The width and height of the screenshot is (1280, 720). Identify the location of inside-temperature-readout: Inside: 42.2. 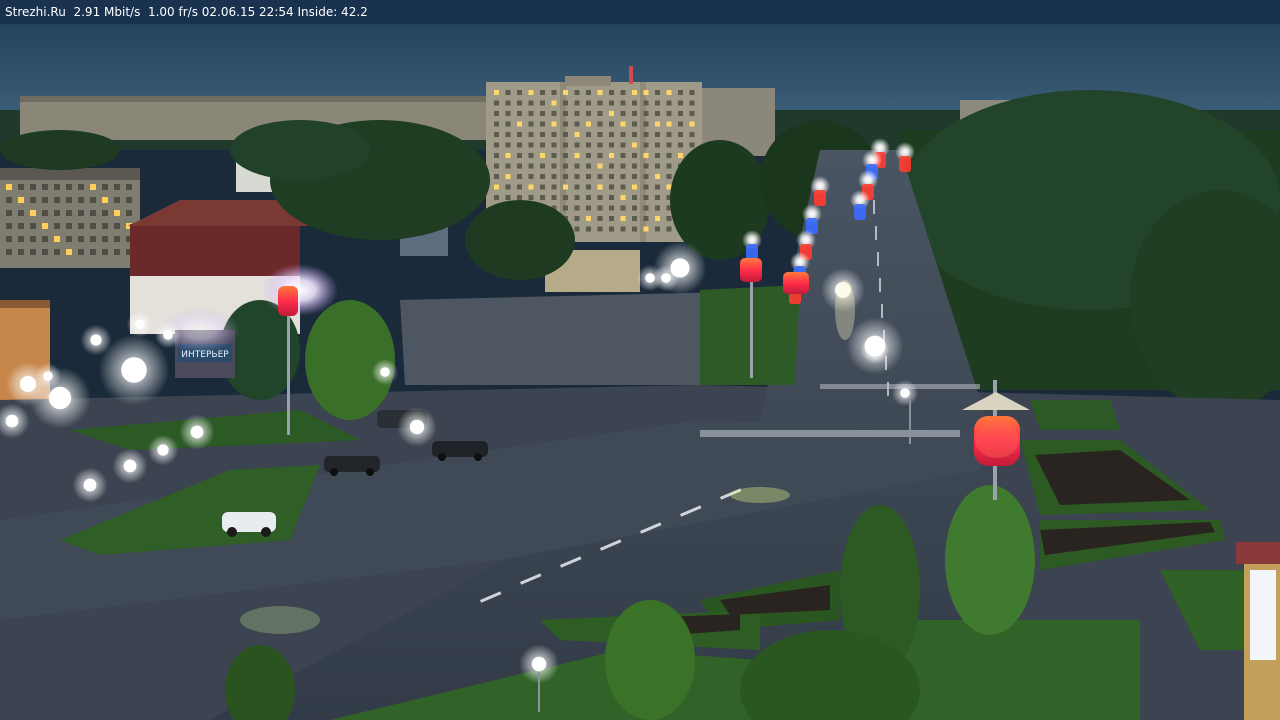
(332, 12).